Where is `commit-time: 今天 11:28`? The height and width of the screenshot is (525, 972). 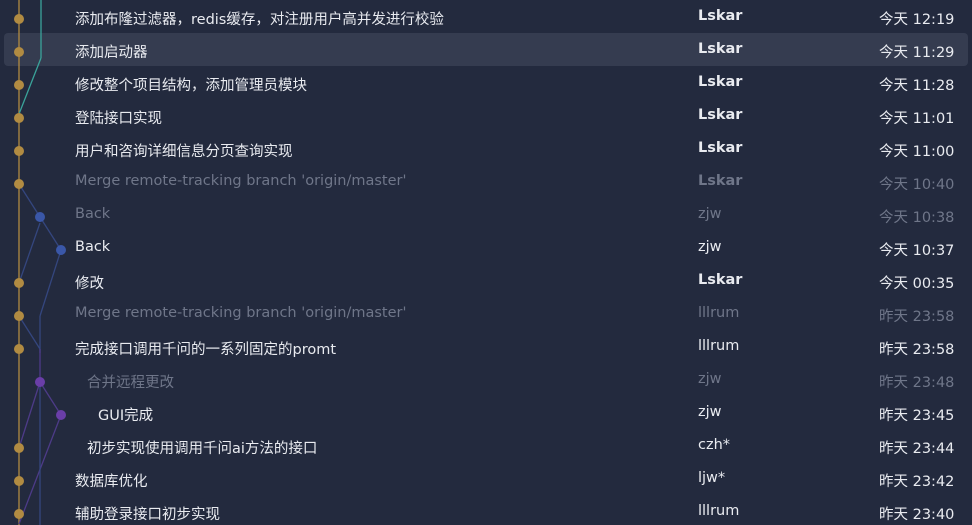
commit-time: 今天 11:28 is located at coordinates (917, 86).